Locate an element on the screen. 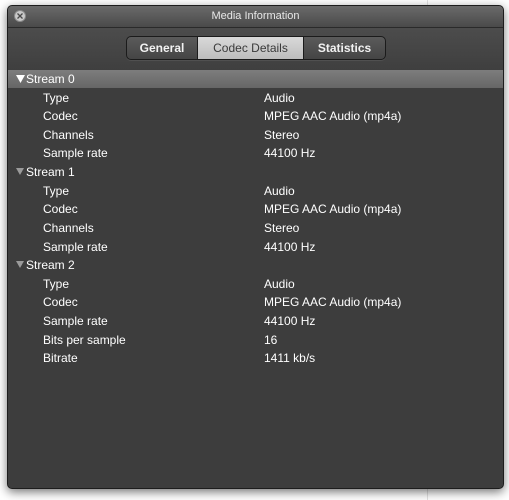 The width and height of the screenshot is (509, 500). window-title: Media Information is located at coordinates (255, 16).